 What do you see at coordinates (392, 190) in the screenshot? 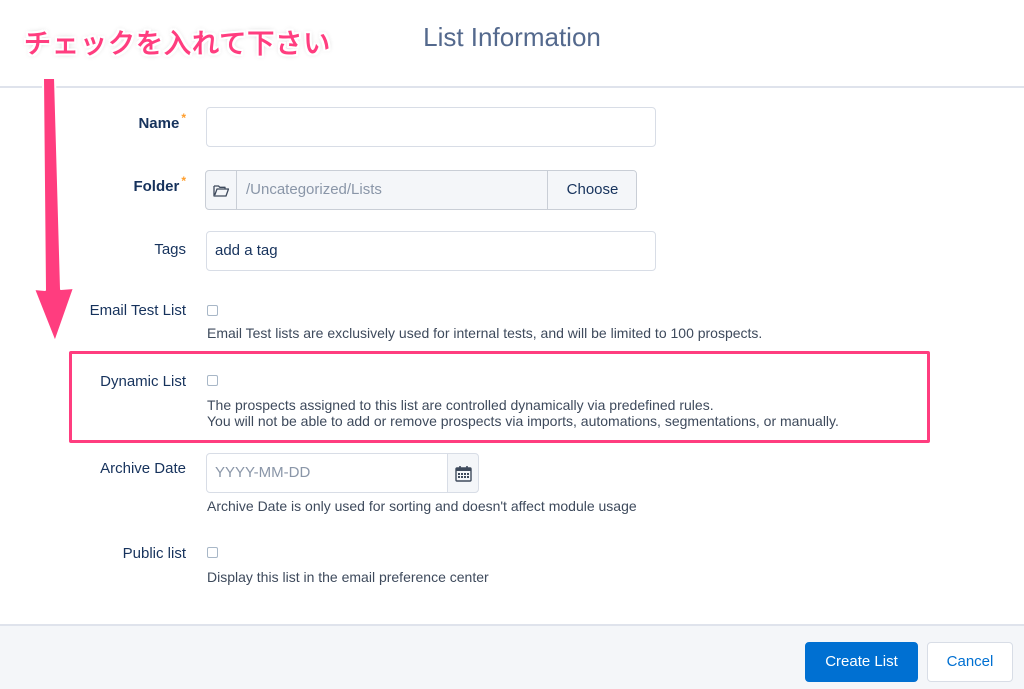
I see `folder-path-field: /Uncategorized/Lists` at bounding box center [392, 190].